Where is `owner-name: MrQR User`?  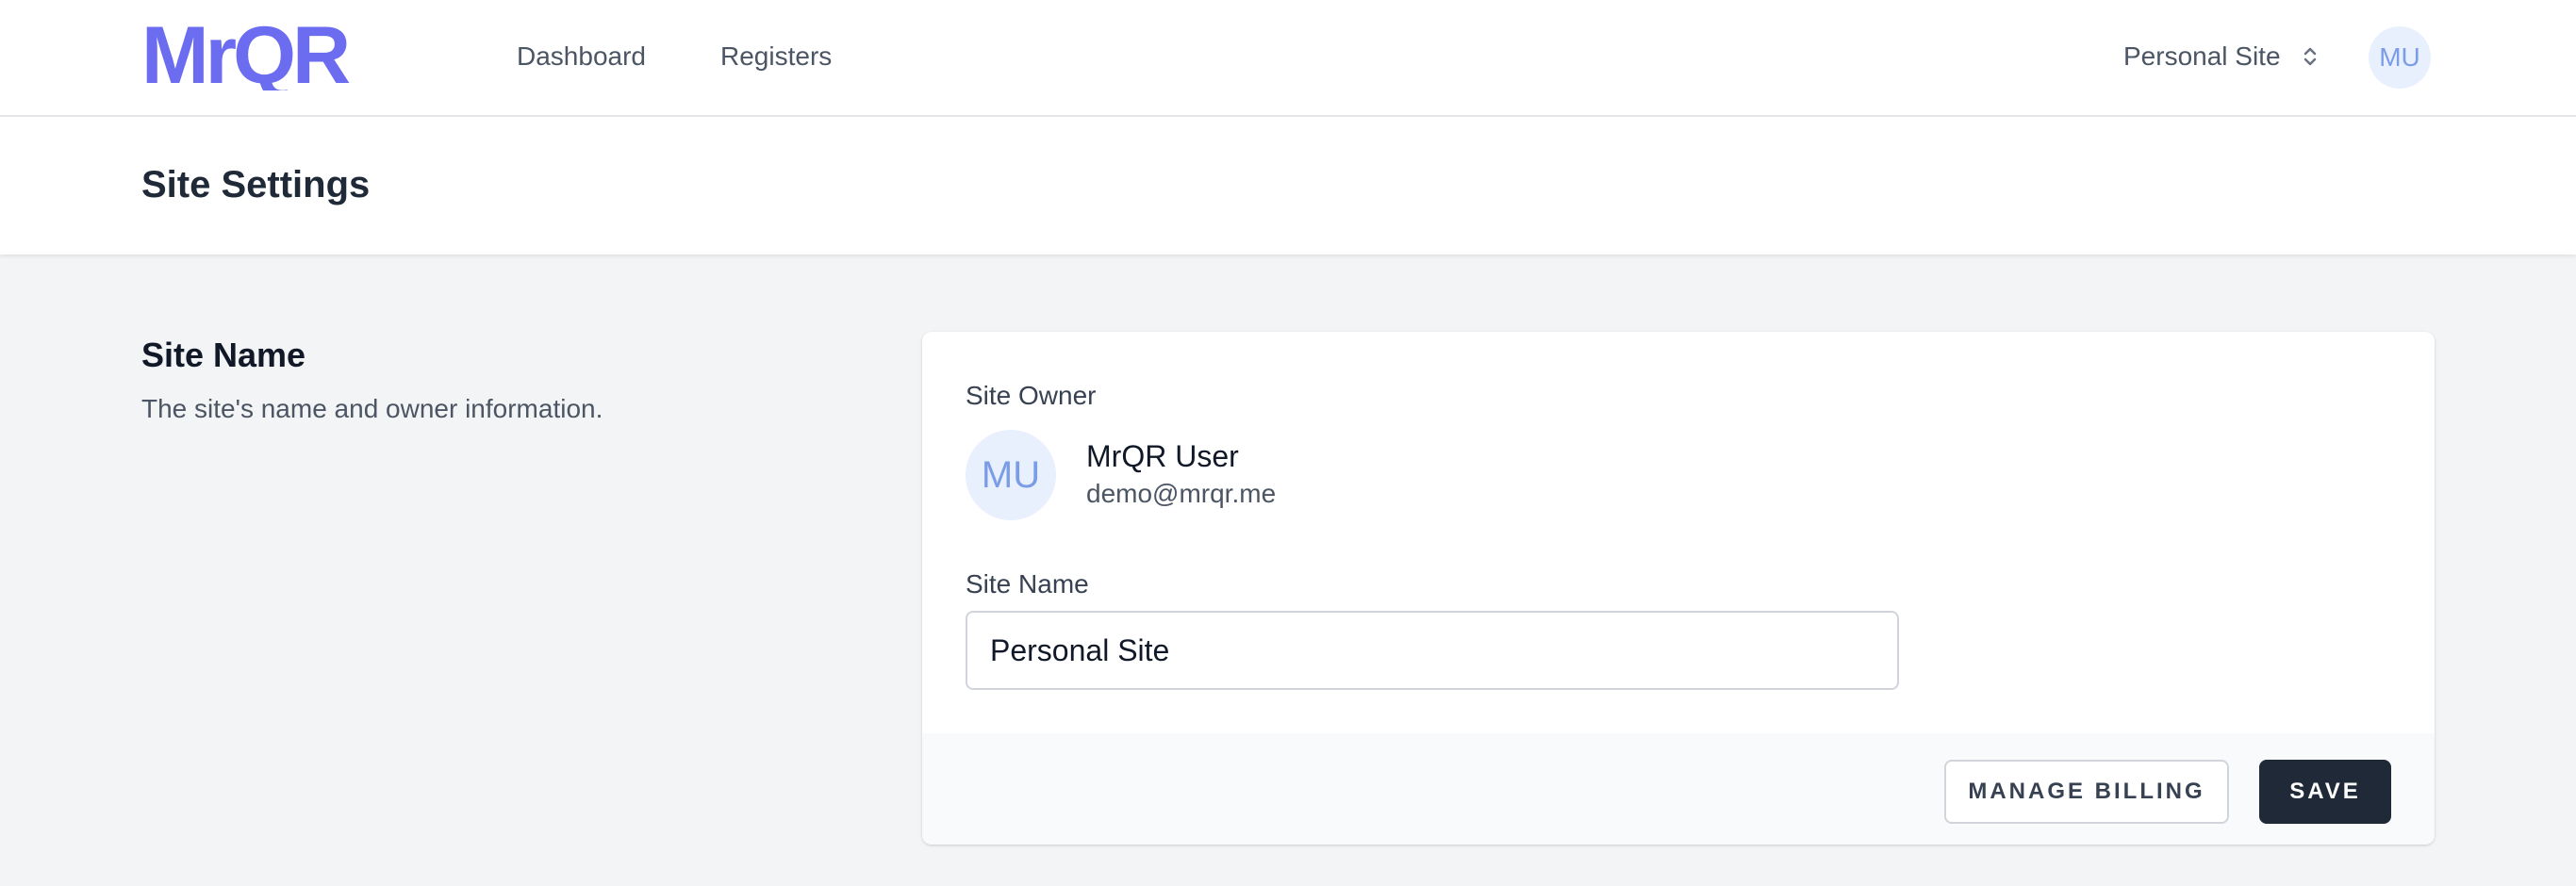
owner-name: MrQR User is located at coordinates (1162, 456).